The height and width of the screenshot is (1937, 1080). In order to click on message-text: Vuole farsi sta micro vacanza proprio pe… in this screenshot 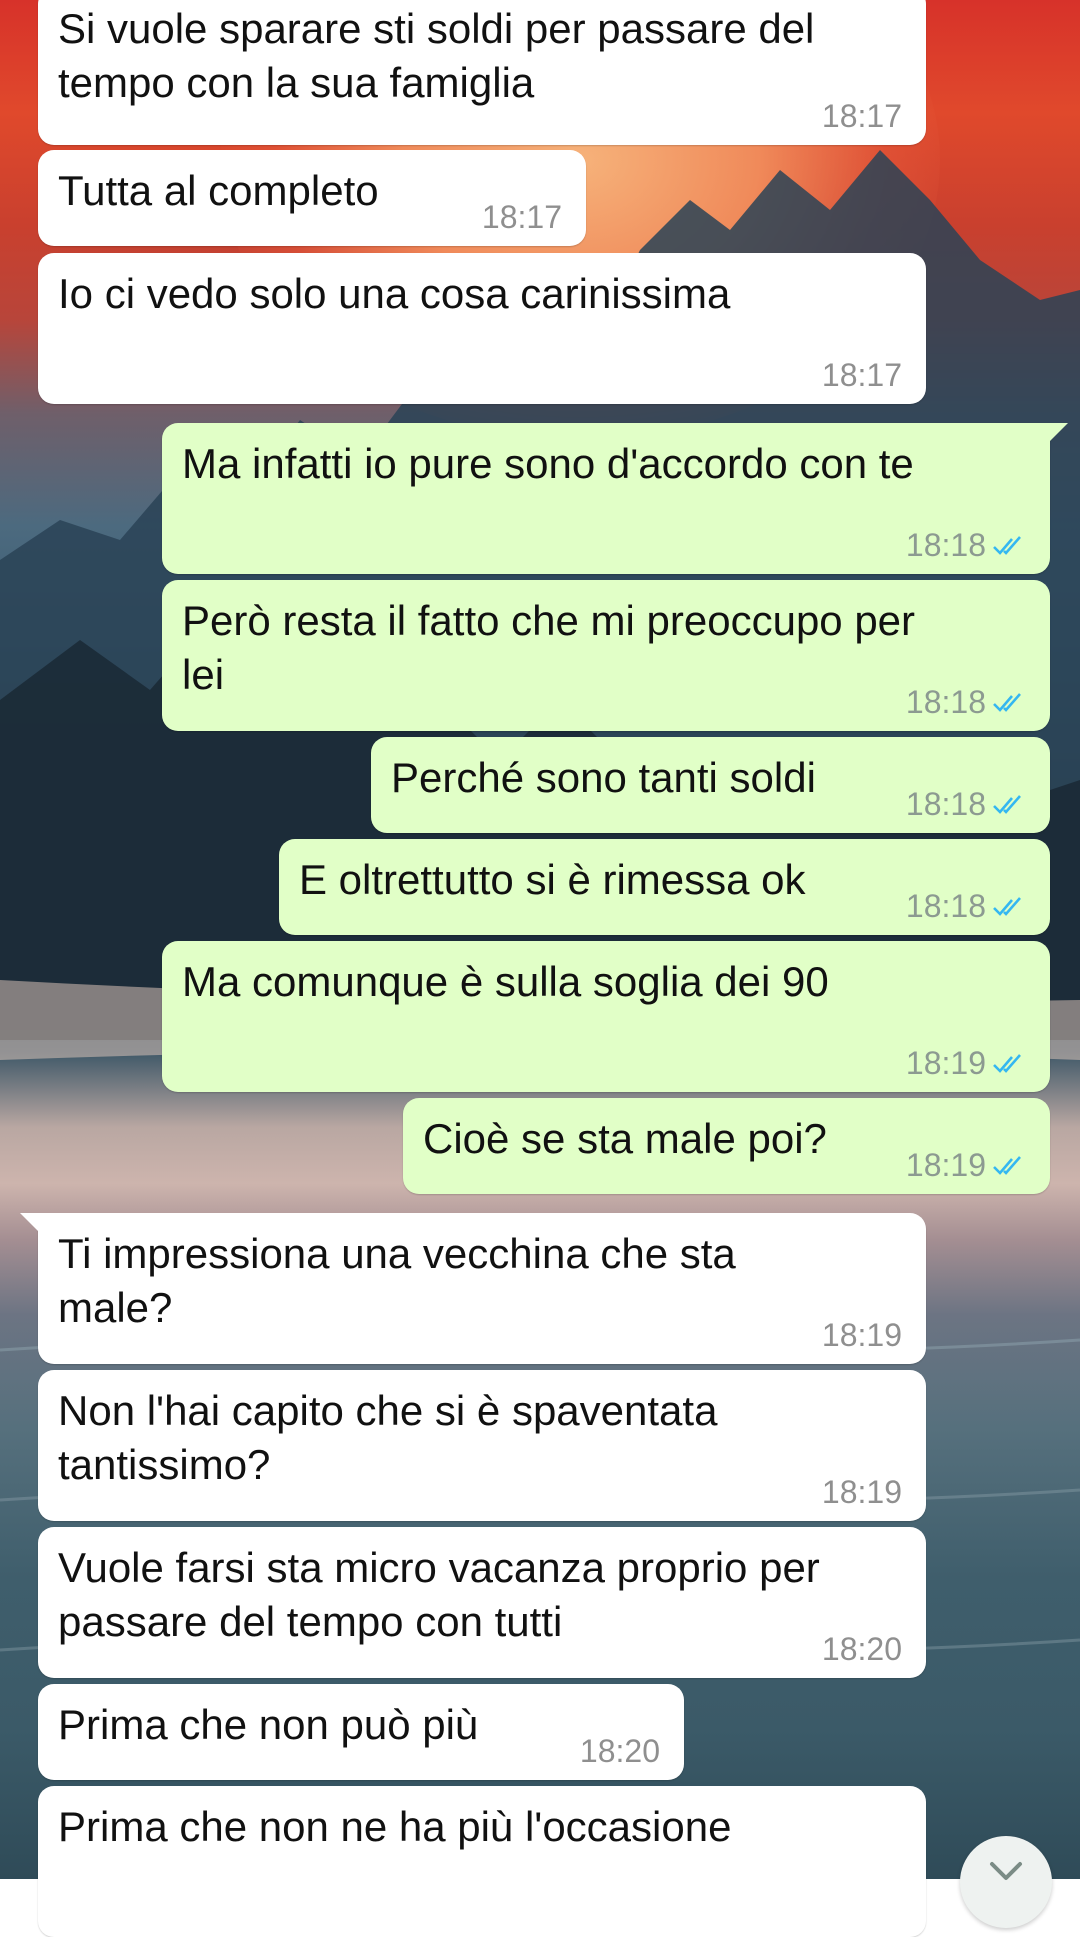, I will do `click(439, 1594)`.